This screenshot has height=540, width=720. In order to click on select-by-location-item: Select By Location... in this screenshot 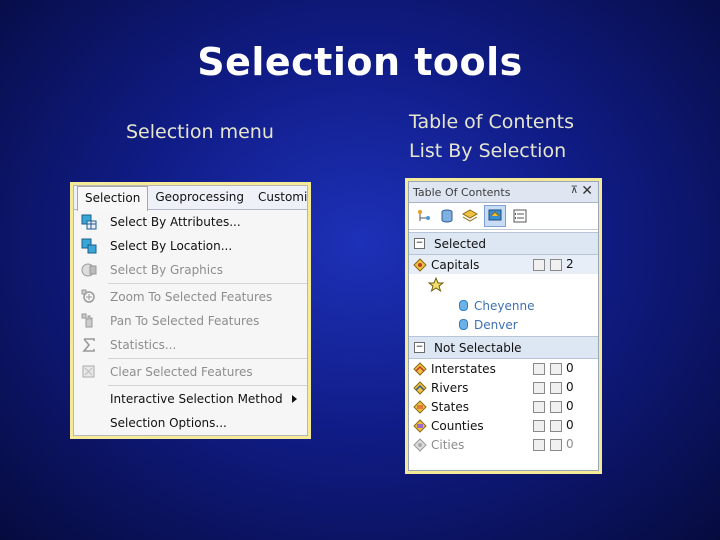, I will do `click(190, 246)`.